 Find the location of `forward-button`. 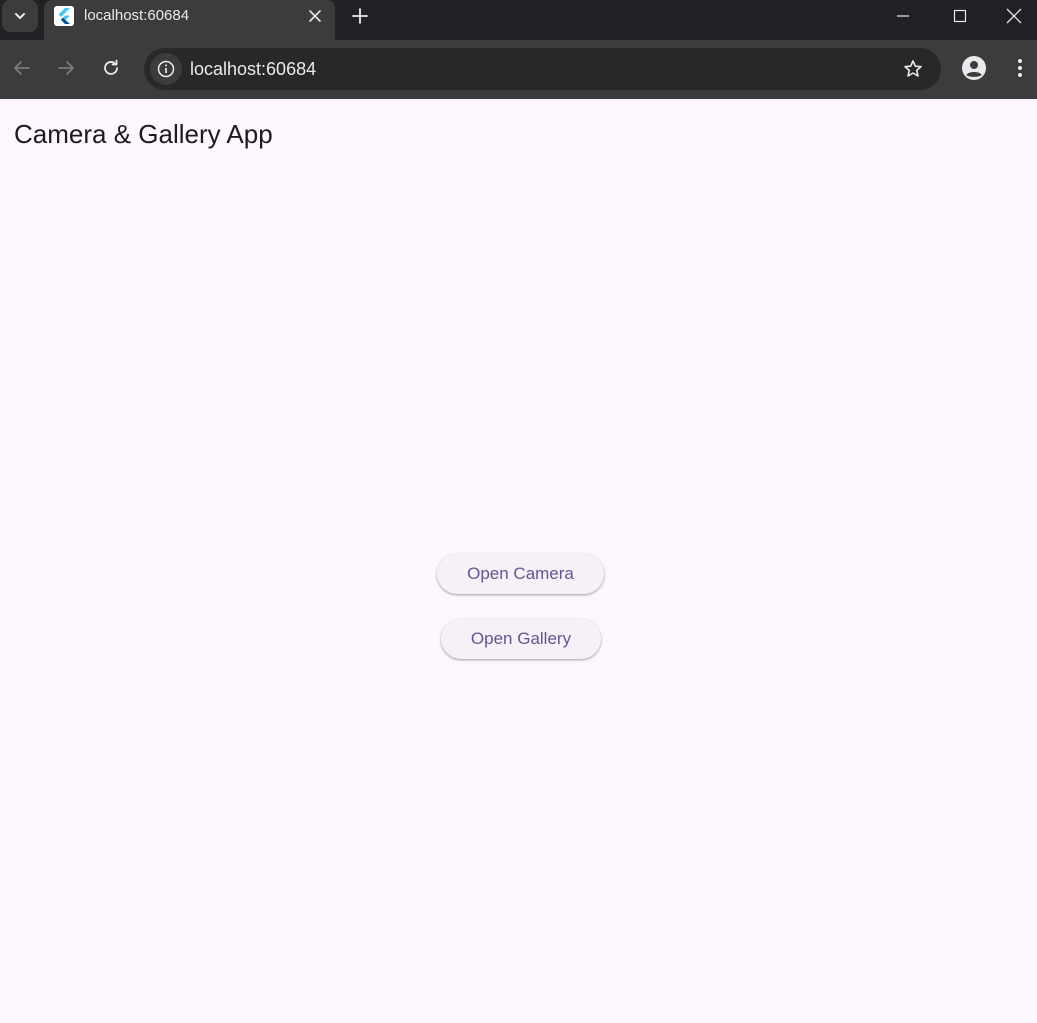

forward-button is located at coordinates (66, 68).